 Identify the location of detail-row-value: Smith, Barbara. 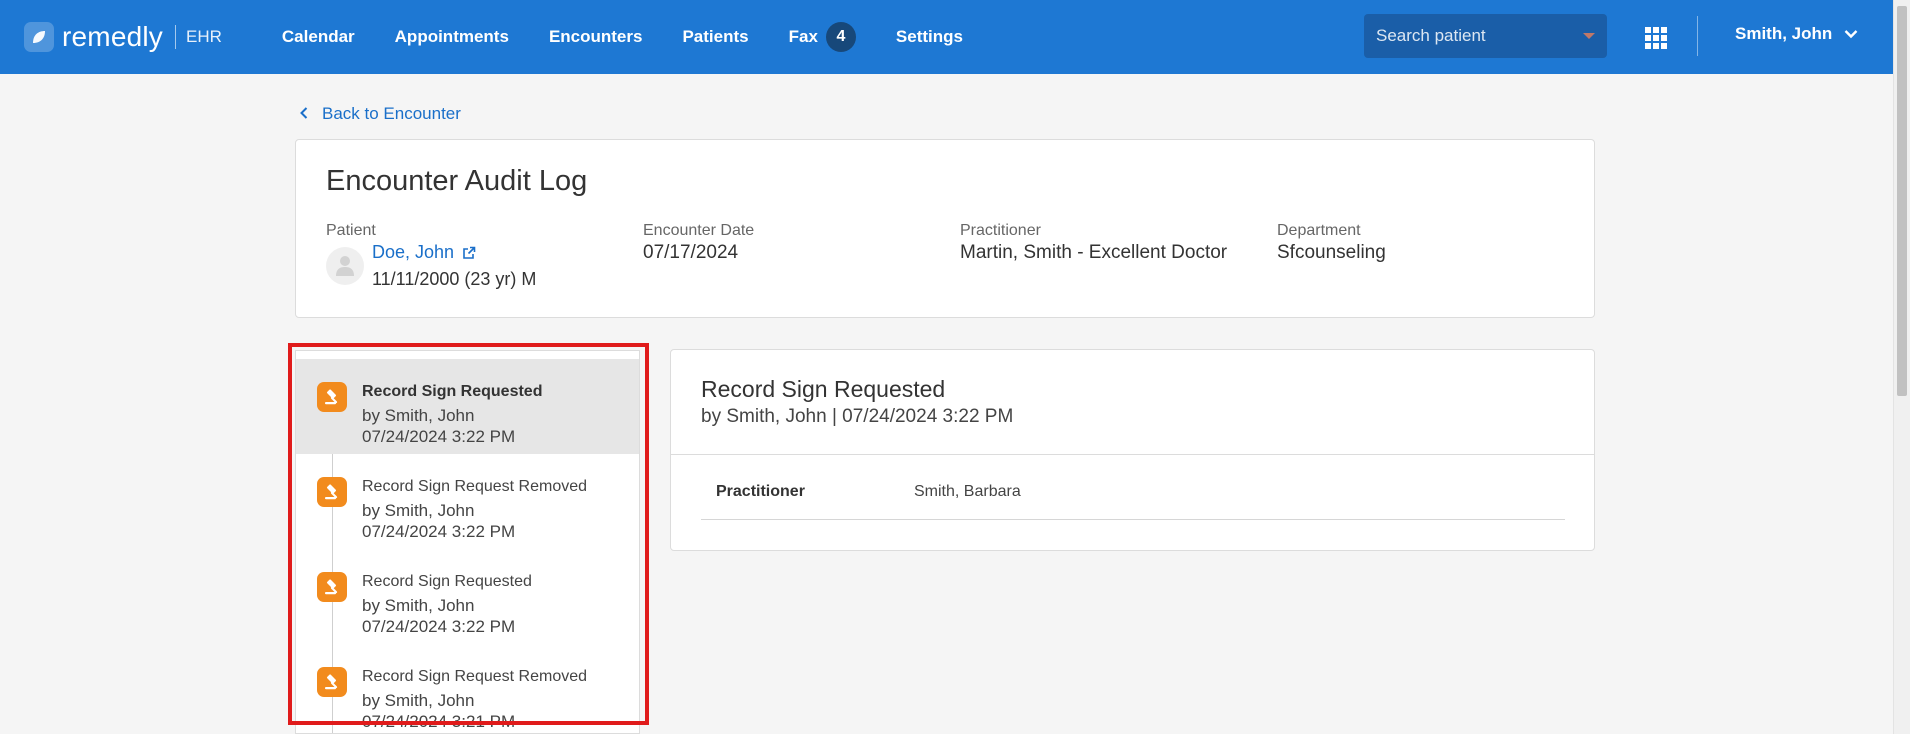
(967, 491).